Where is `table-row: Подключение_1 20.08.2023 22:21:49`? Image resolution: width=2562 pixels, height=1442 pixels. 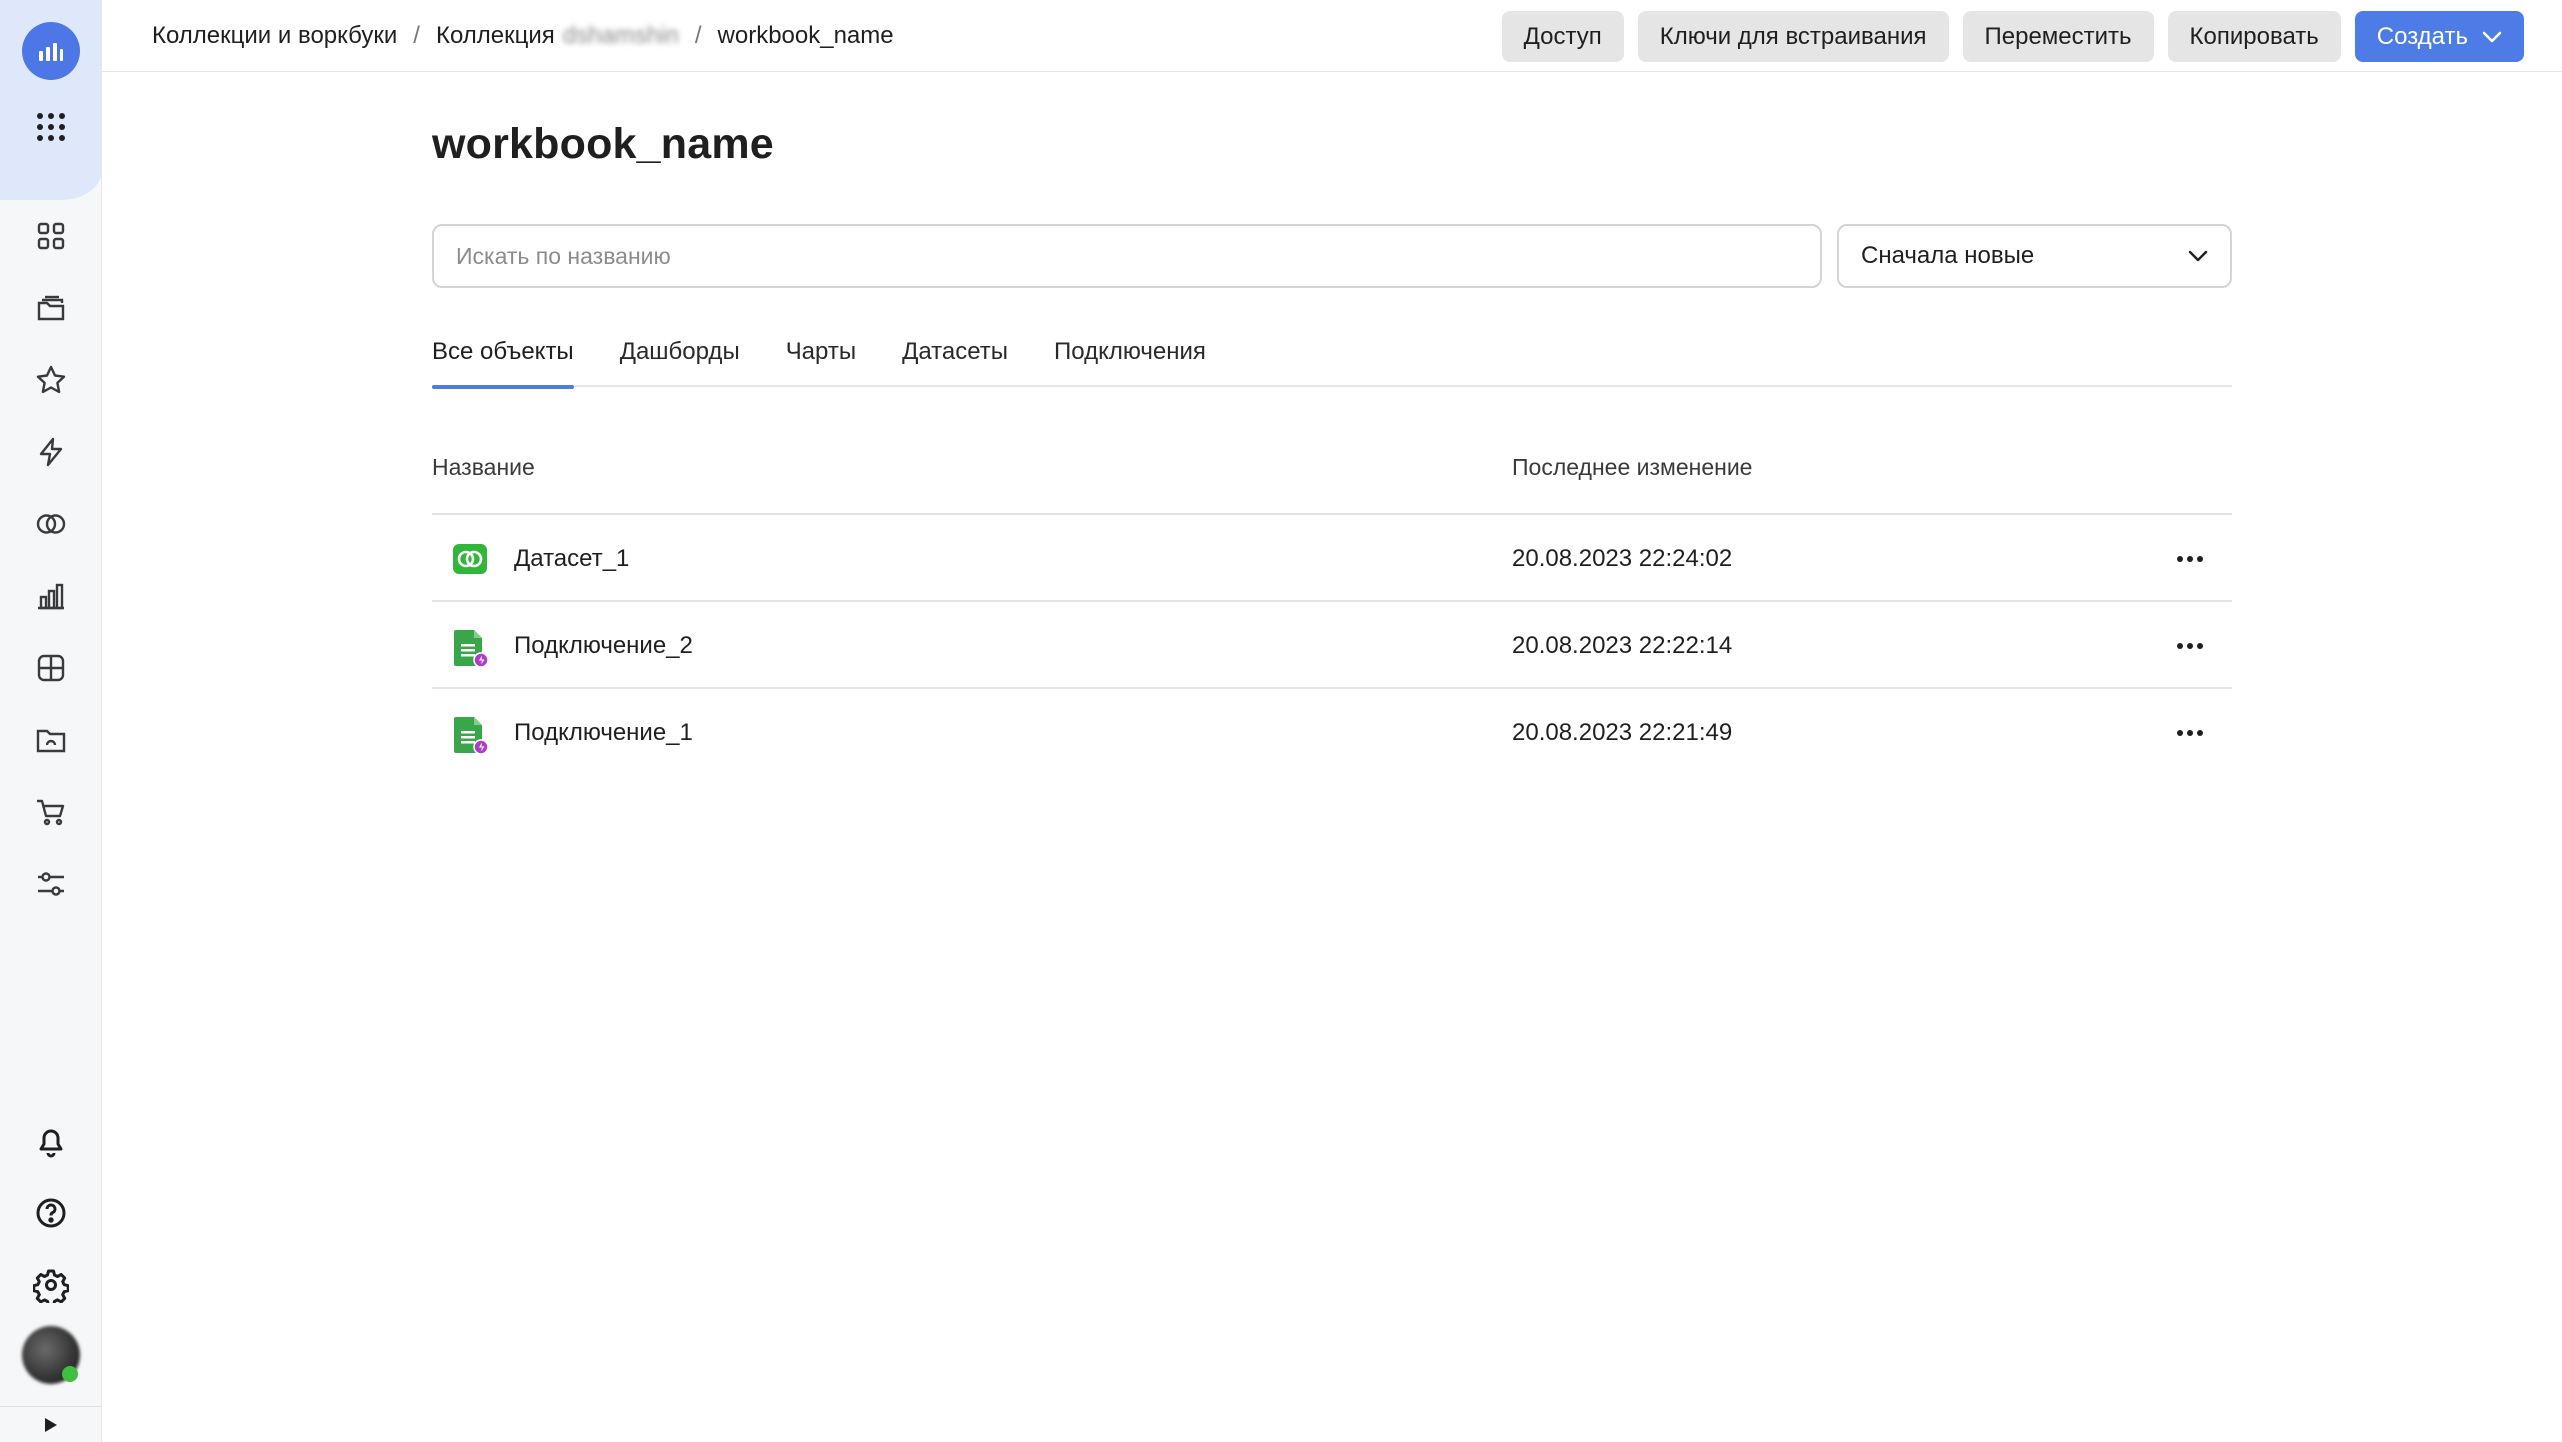
table-row: Подключение_1 20.08.2023 22:21:49 is located at coordinates (1332, 732).